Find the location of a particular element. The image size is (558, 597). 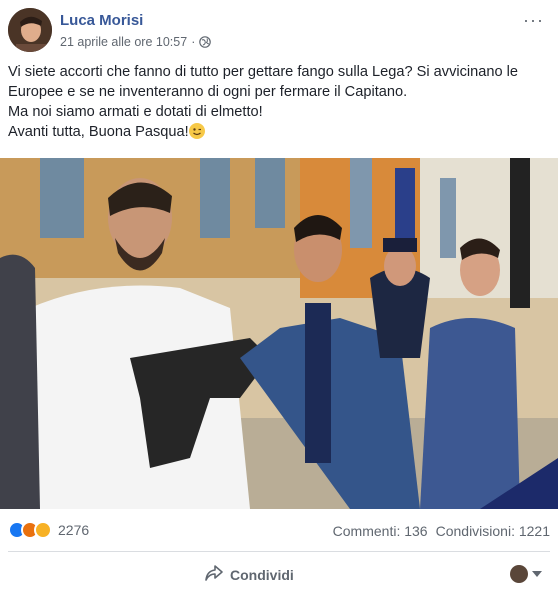

engagement-counts: Commenti: 136 Condivisioni: 1221 is located at coordinates (441, 531).